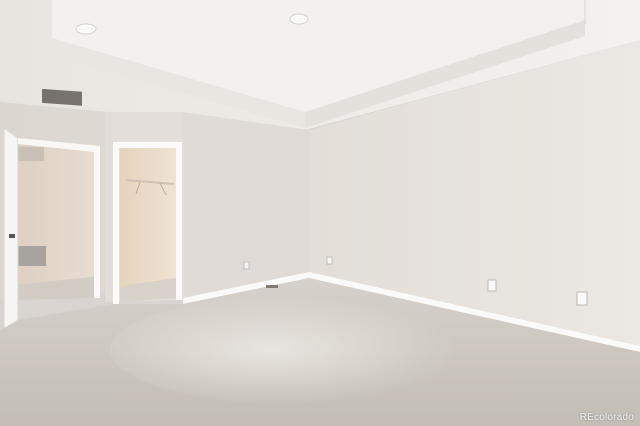 Image resolution: width=640 pixels, height=426 pixels. Describe the element at coordinates (62, 97) in the screenshot. I see `ceiling-vent` at that location.